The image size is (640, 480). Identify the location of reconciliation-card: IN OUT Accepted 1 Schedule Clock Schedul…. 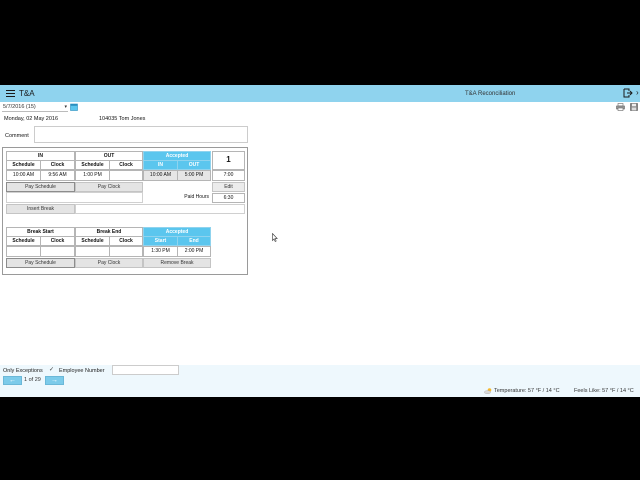
(125, 211).